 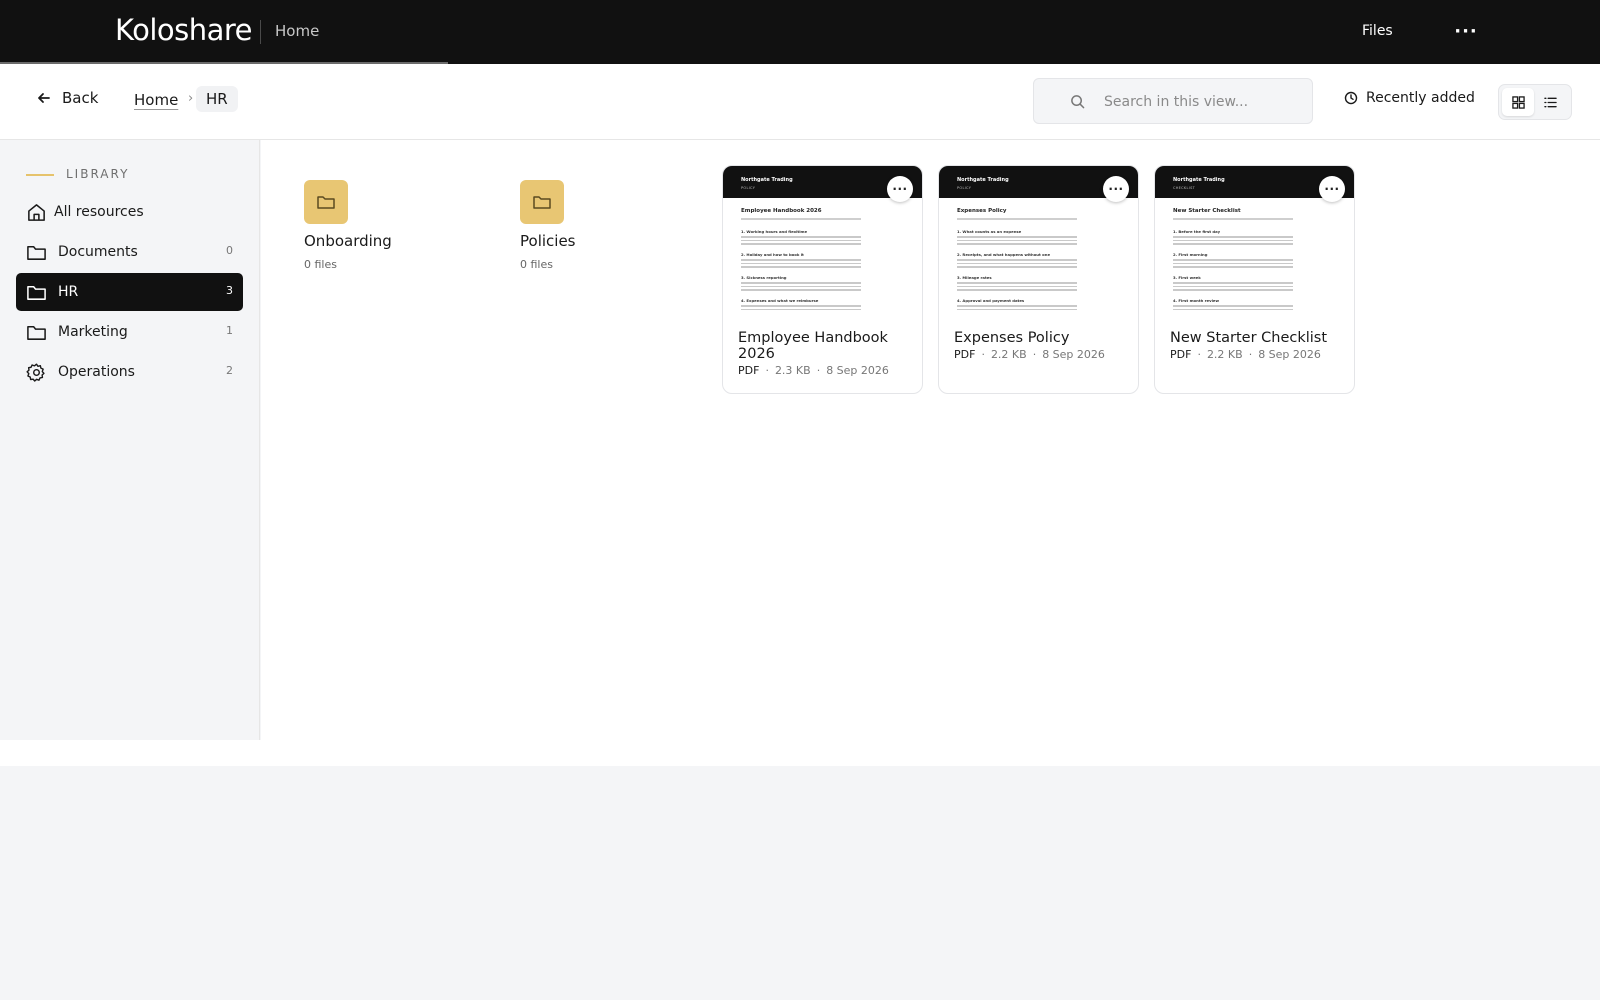 I want to click on logo-divider, so click(x=260, y=32).